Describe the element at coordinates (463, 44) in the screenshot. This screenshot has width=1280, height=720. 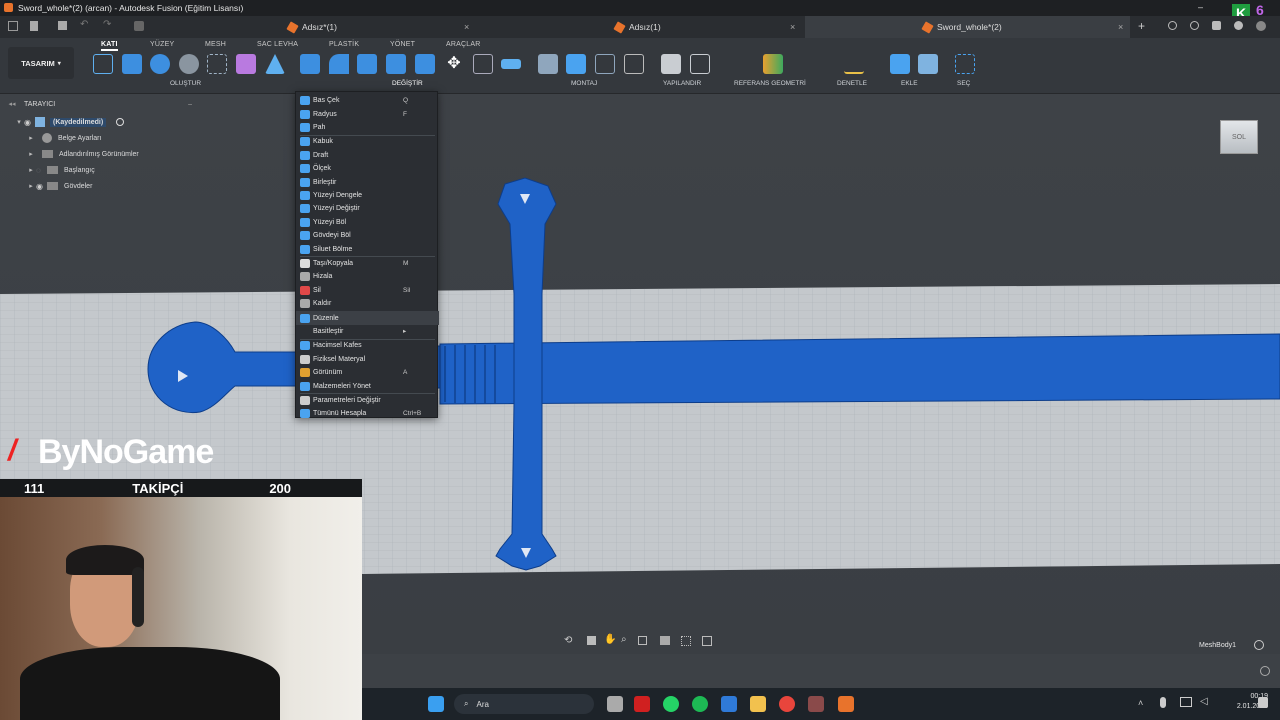
I see `tab-utilities: ARAÇLAR` at that location.